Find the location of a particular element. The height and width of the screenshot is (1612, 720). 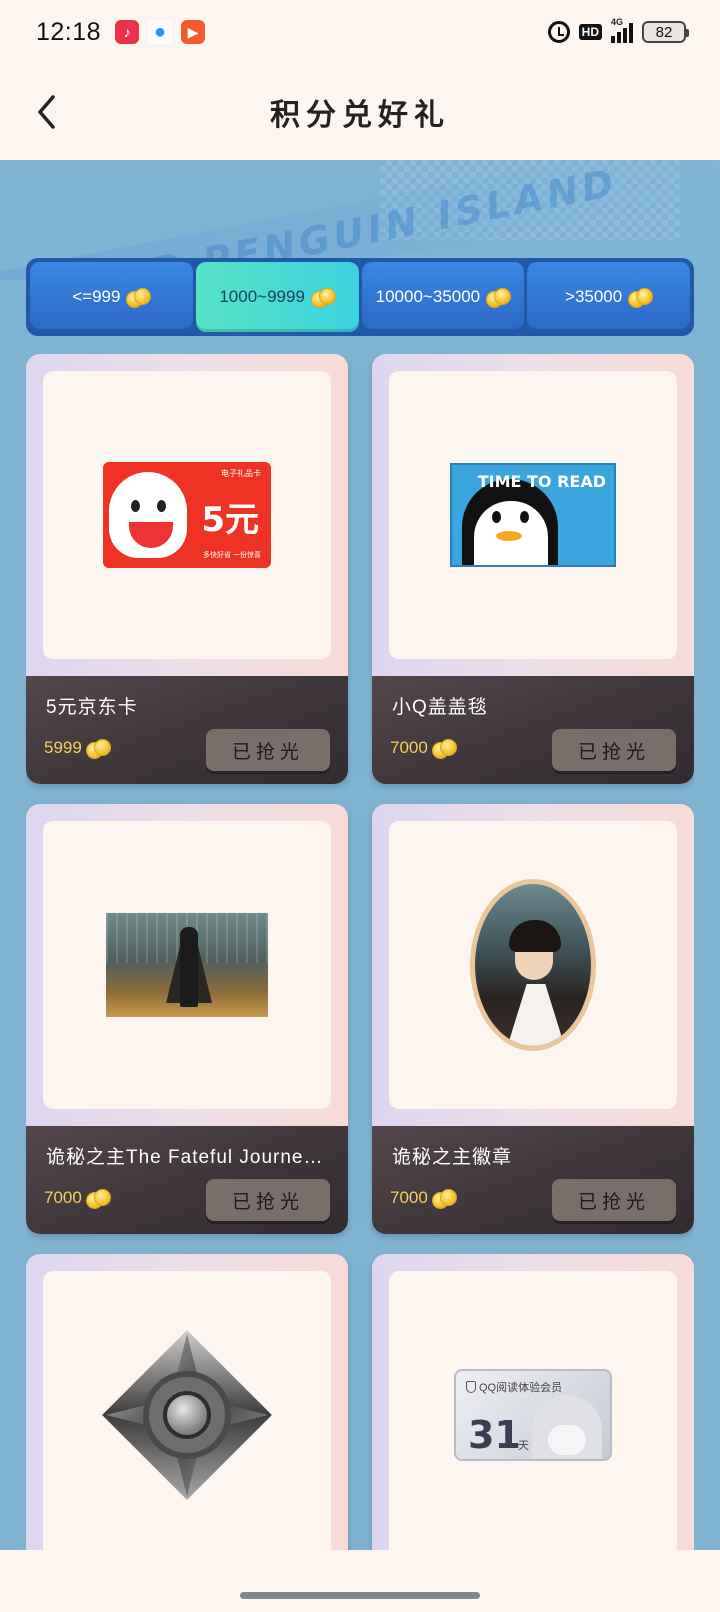

notification-icons: ♪ ● ▶ is located at coordinates (160, 32).